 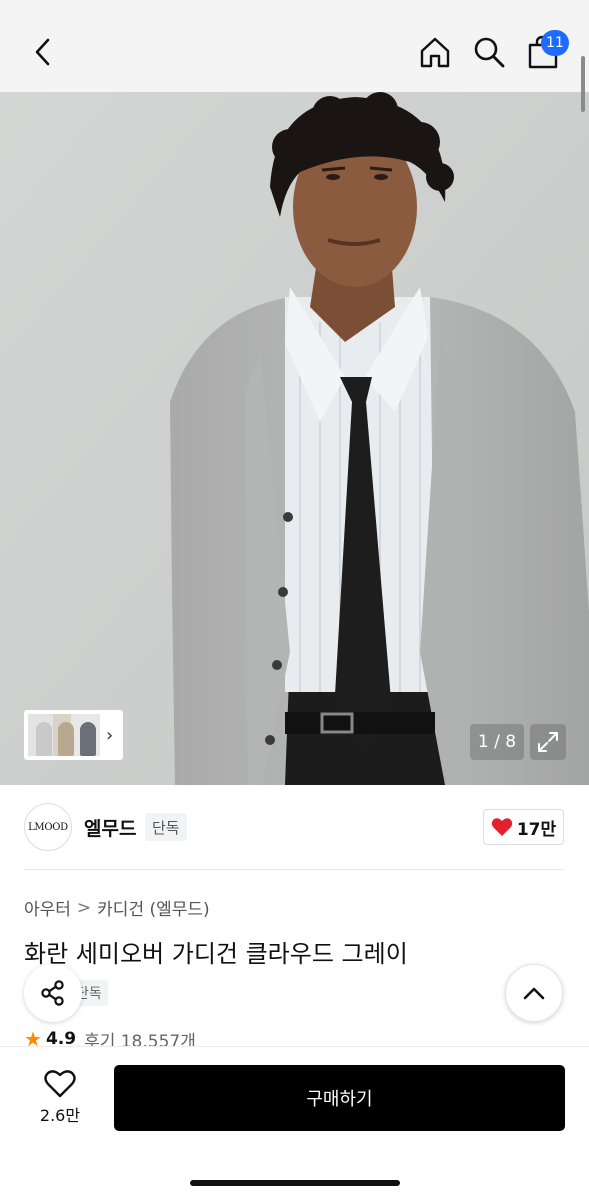 I want to click on home-indicator, so click(x=295, y=1183).